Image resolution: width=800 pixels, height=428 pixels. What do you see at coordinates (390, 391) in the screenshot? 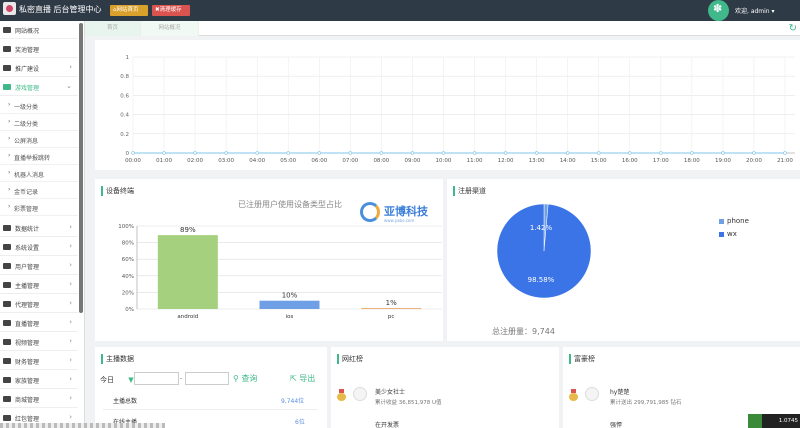
I see `influencer-name: 美少女社士` at bounding box center [390, 391].